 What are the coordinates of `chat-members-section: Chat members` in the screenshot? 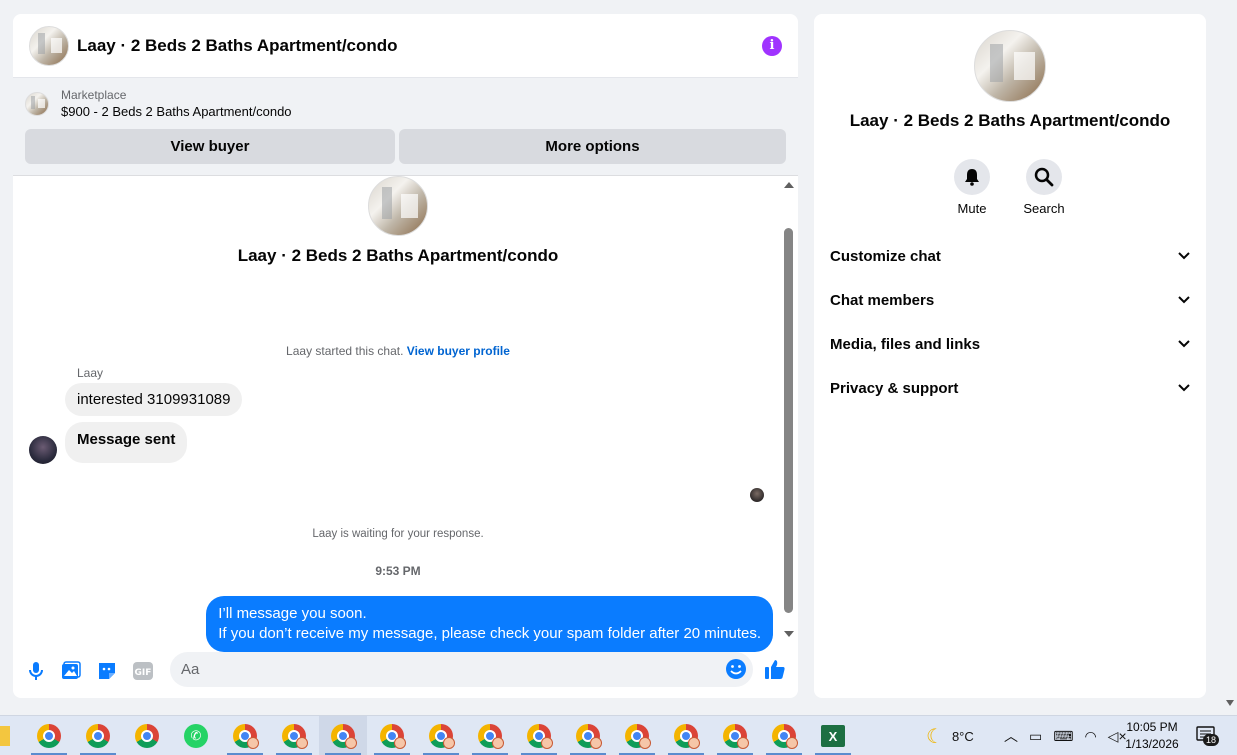 It's located at (1010, 300).